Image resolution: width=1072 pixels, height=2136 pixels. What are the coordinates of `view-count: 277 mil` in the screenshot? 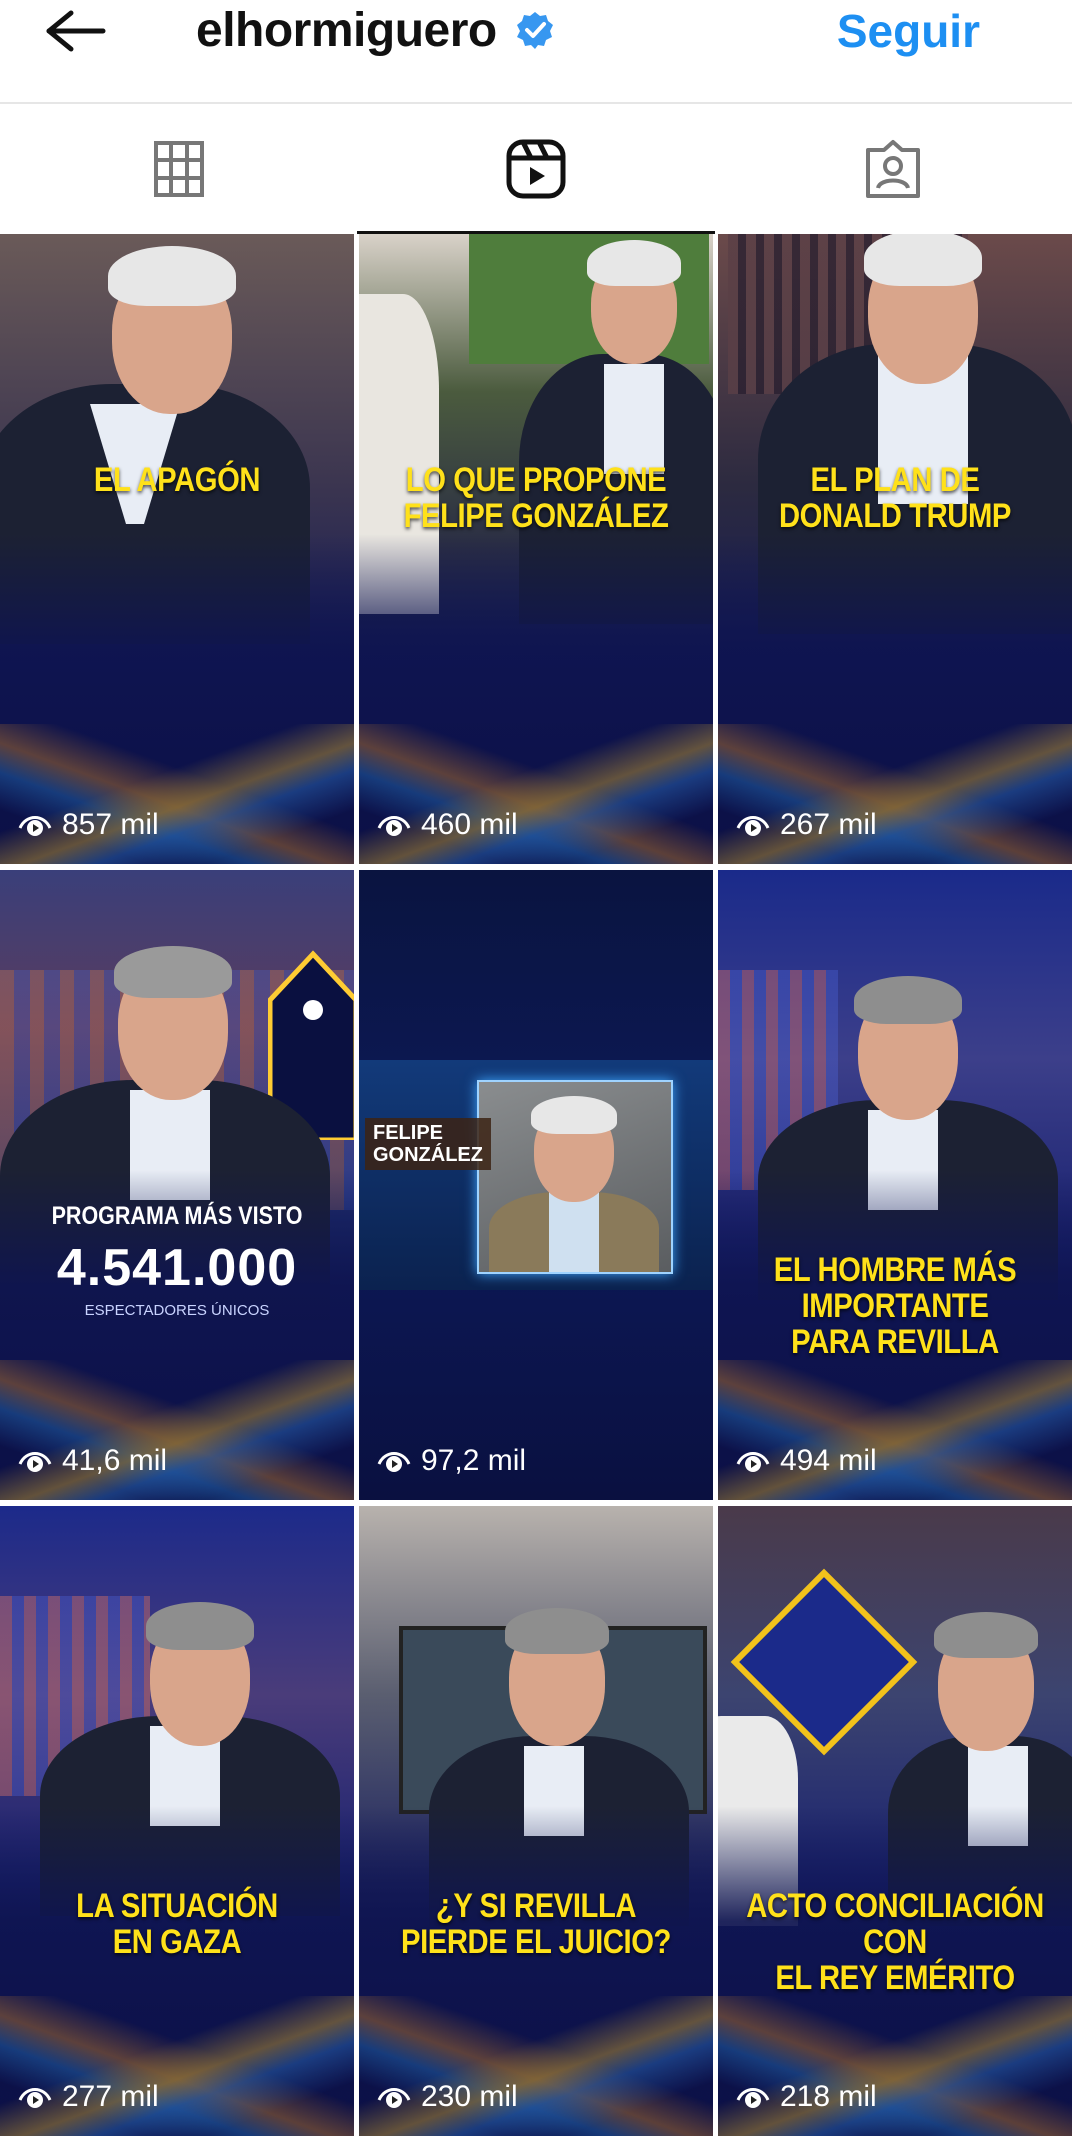 It's located at (88, 2097).